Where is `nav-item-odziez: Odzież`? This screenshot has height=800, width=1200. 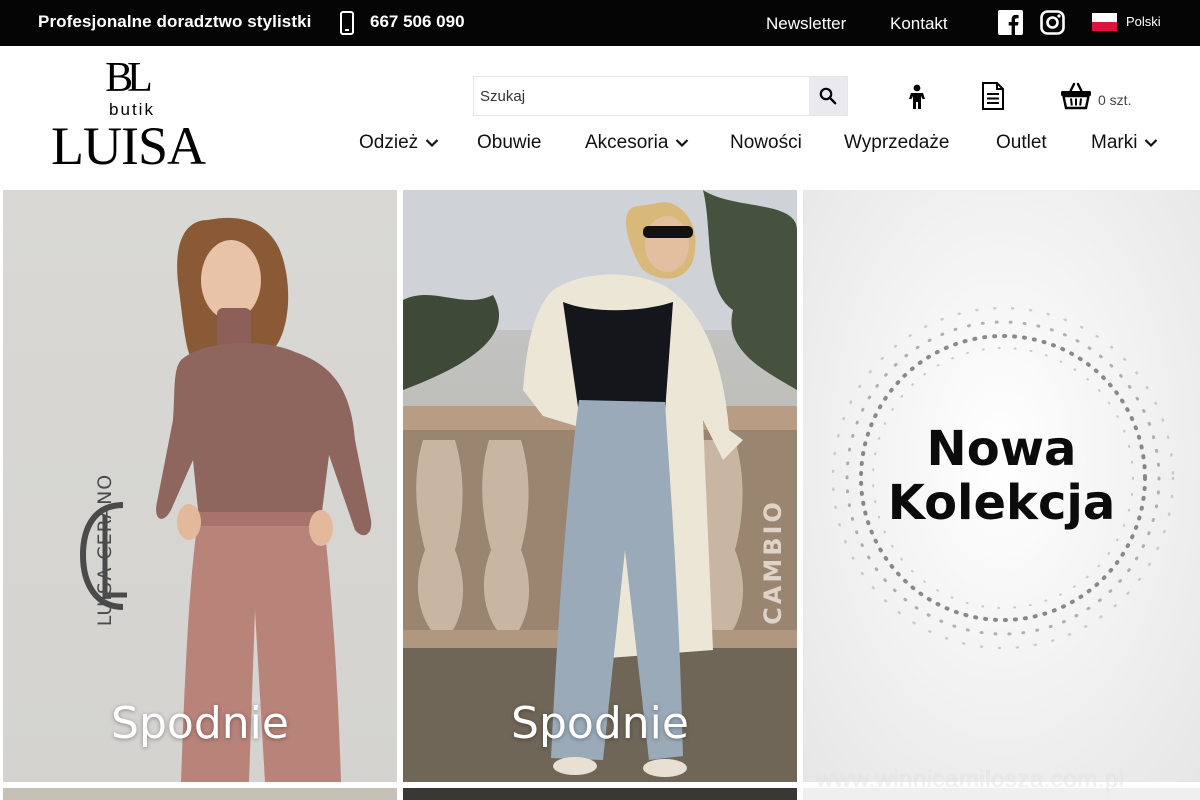 nav-item-odziez: Odzież is located at coordinates (399, 143).